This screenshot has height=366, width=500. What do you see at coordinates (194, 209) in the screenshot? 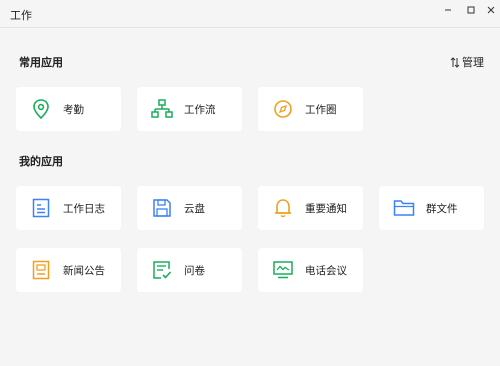
I see `app-label: 云盘` at bounding box center [194, 209].